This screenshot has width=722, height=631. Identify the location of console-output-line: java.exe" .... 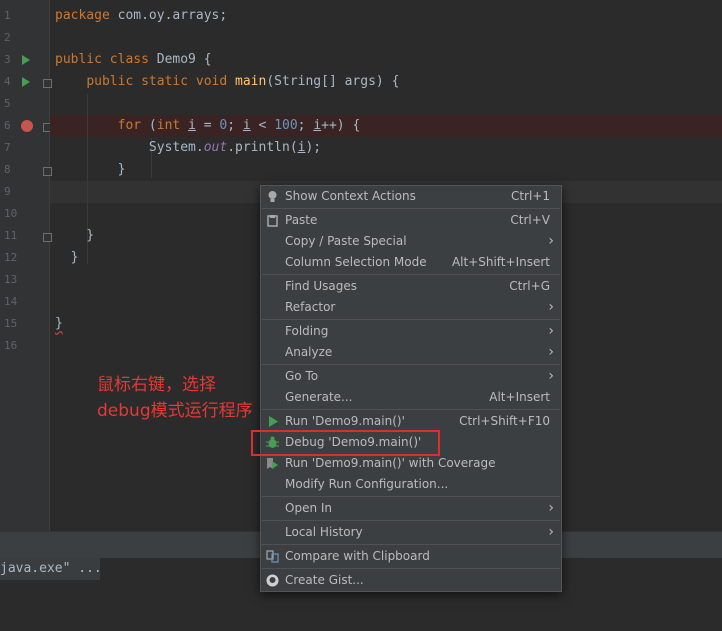
(50, 569).